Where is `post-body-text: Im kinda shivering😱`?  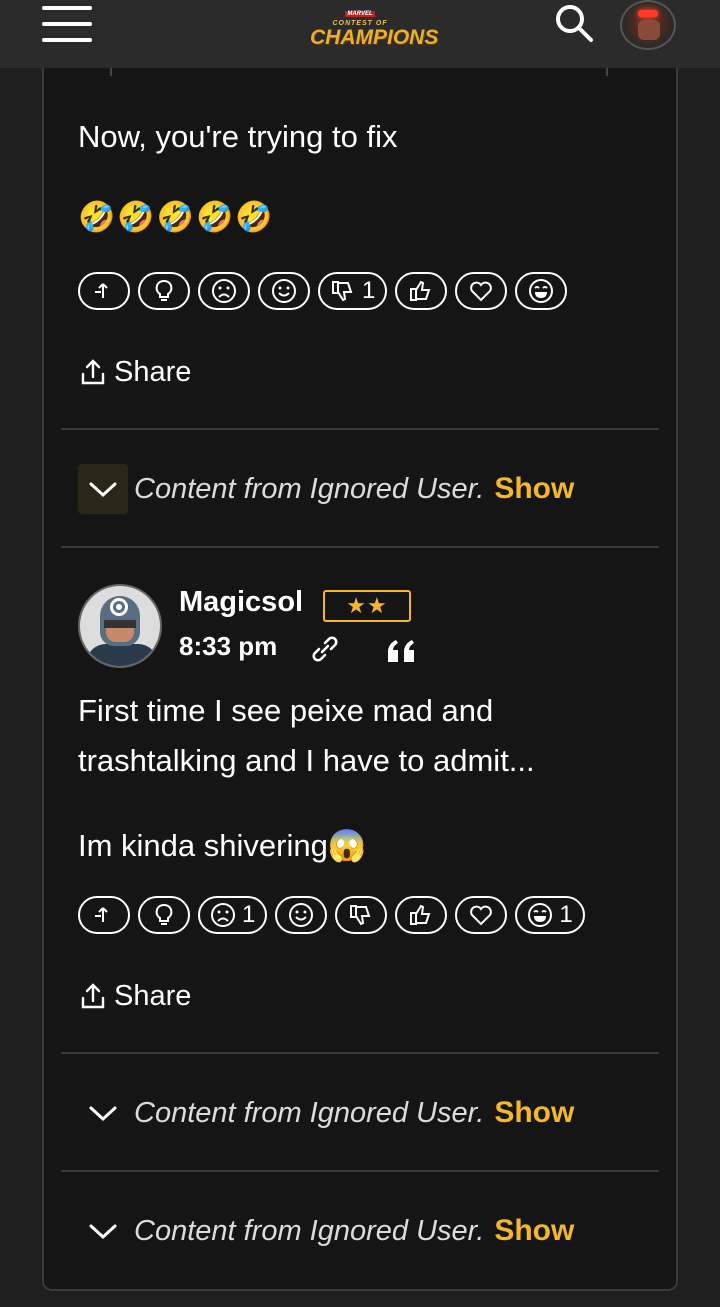 post-body-text: Im kinda shivering😱 is located at coordinates (222, 845).